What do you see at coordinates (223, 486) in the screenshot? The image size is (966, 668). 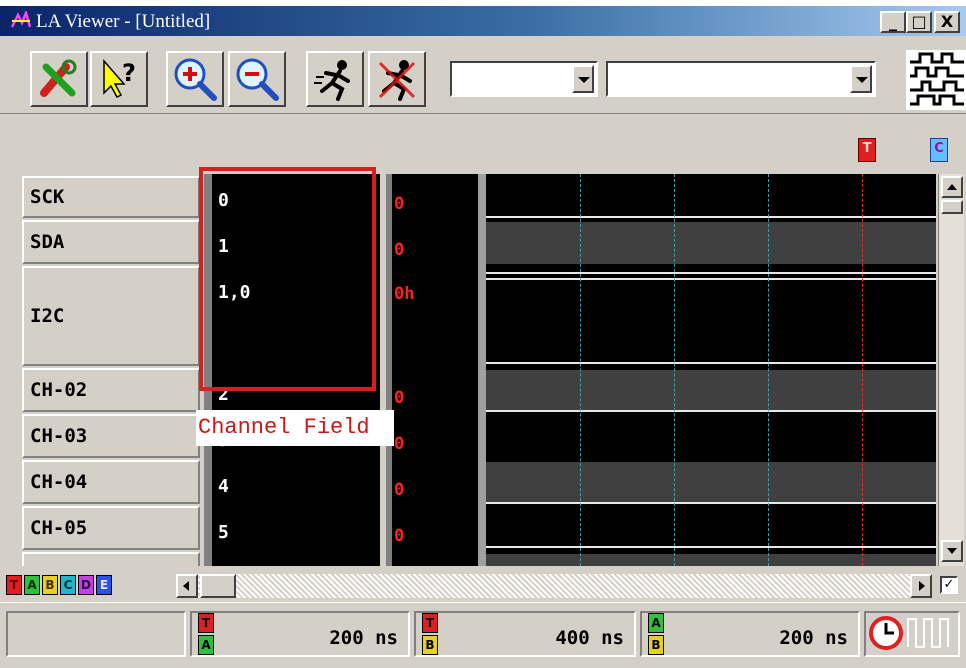 I see `channel-value: 4` at bounding box center [223, 486].